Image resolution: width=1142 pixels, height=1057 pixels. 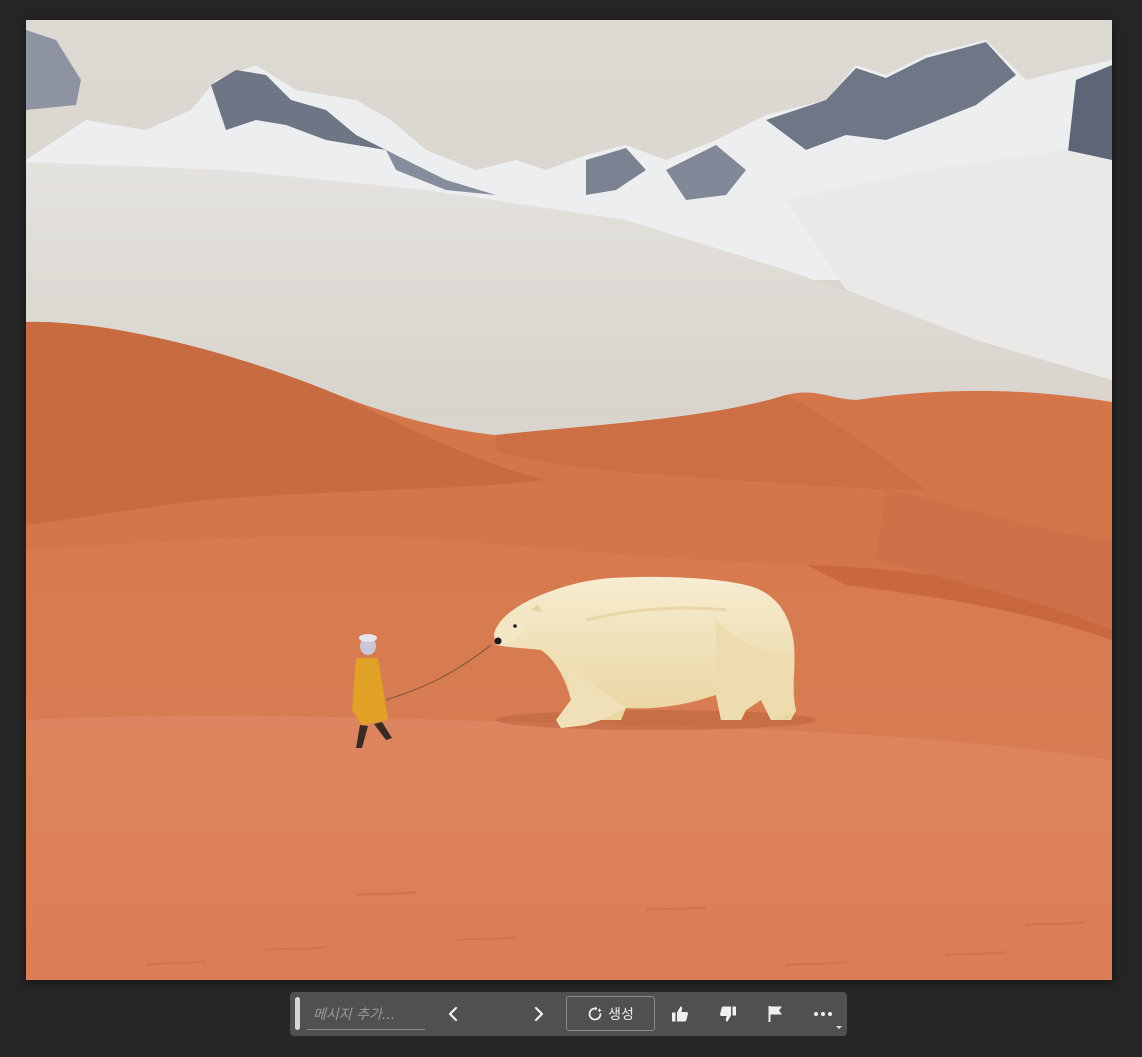 I want to click on chevron-down-icon, so click(x=839, y=1027).